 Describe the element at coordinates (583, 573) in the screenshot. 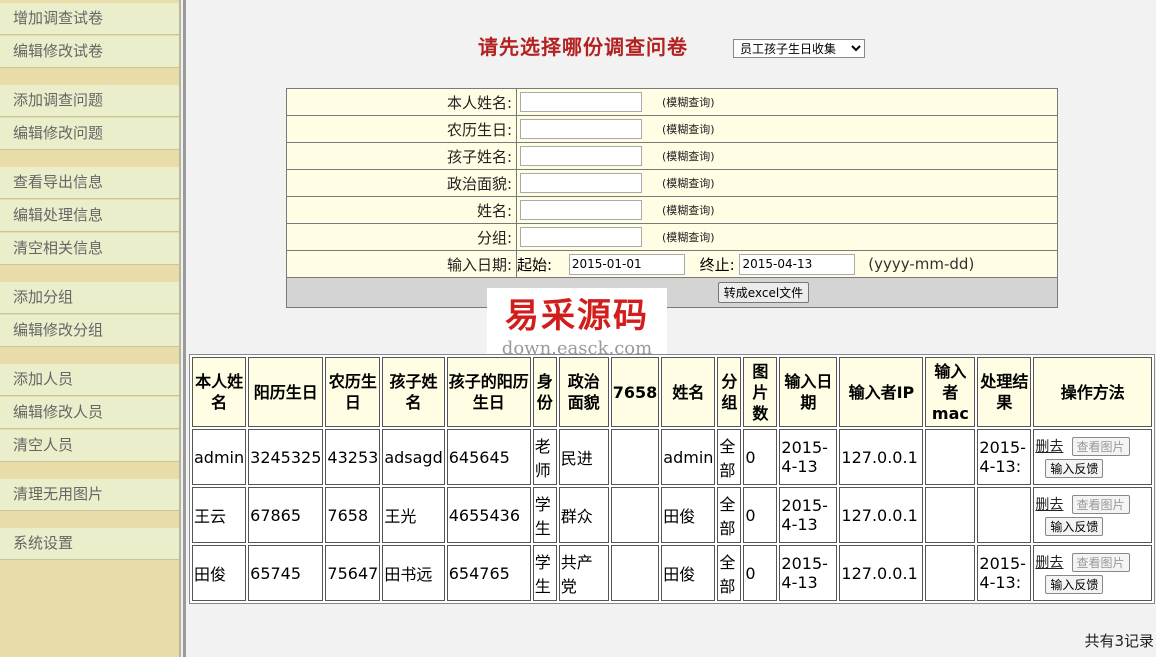

I see `table-cell: 共产党` at that location.